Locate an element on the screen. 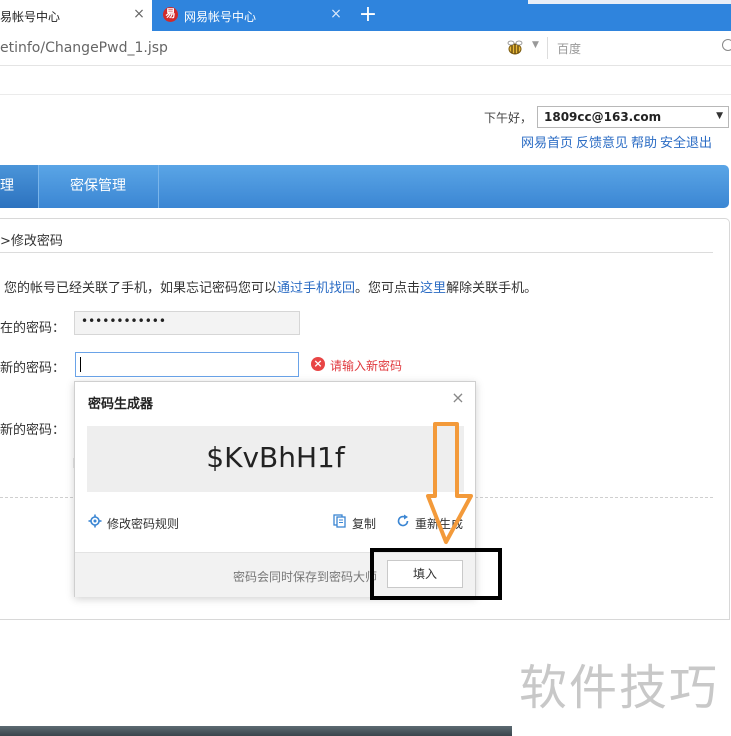 This screenshot has width=731, height=736. current-password-label: 在的密码： is located at coordinates (33, 328).